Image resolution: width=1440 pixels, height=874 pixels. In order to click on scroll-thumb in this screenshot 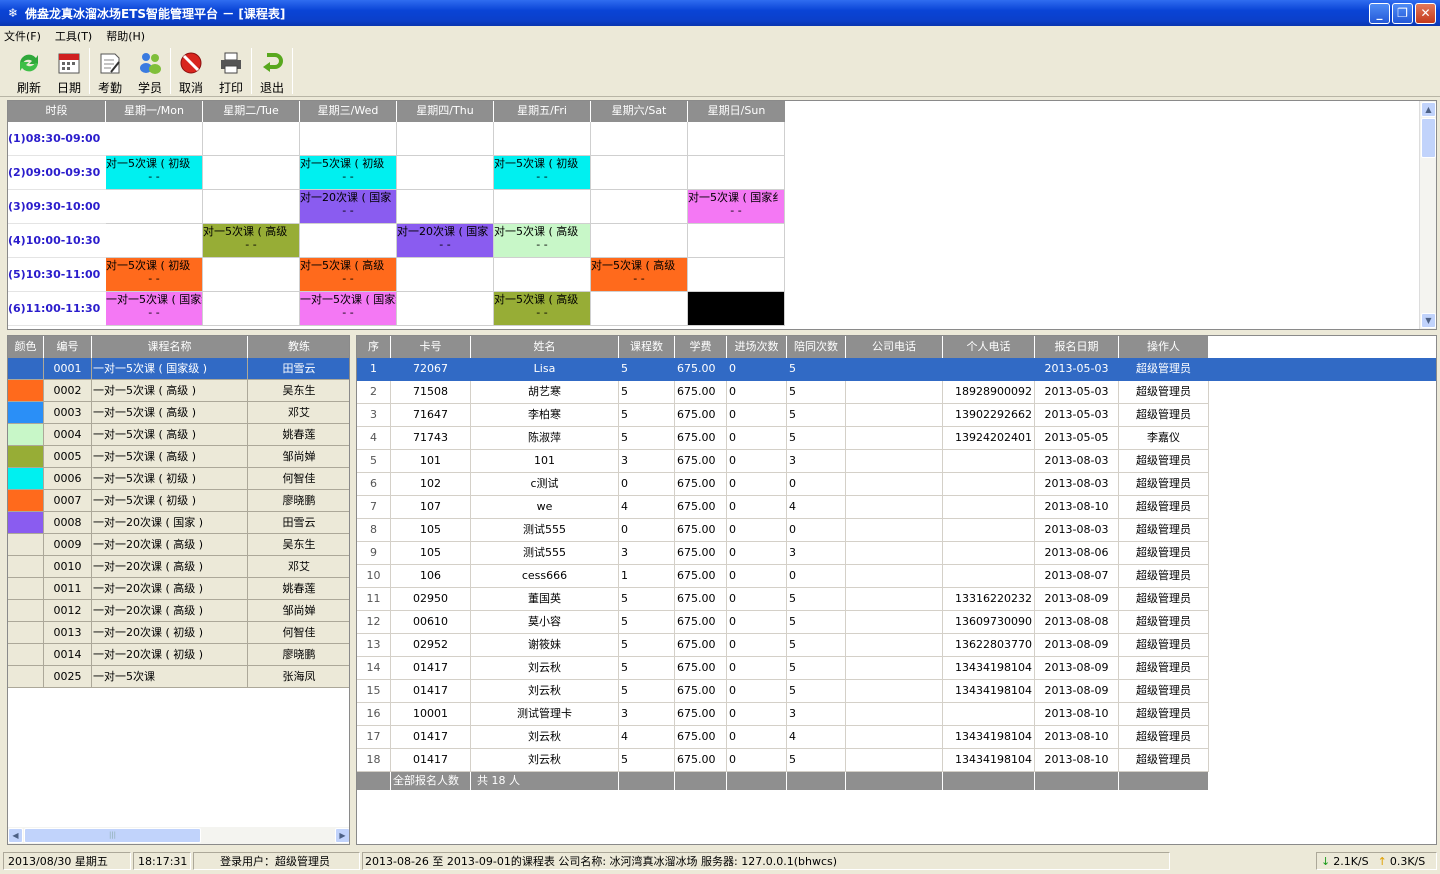, I will do `click(1428, 138)`.